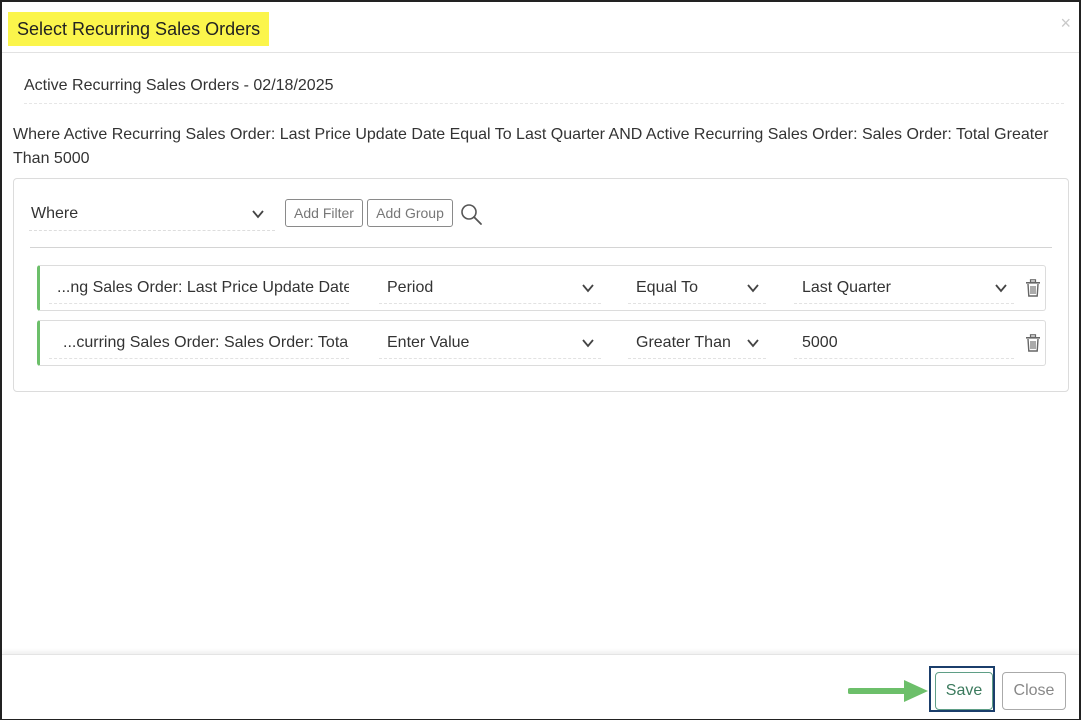 This screenshot has width=1081, height=720. Describe the element at coordinates (904, 343) in the screenshot. I see `filter-value-input: 5000` at that location.